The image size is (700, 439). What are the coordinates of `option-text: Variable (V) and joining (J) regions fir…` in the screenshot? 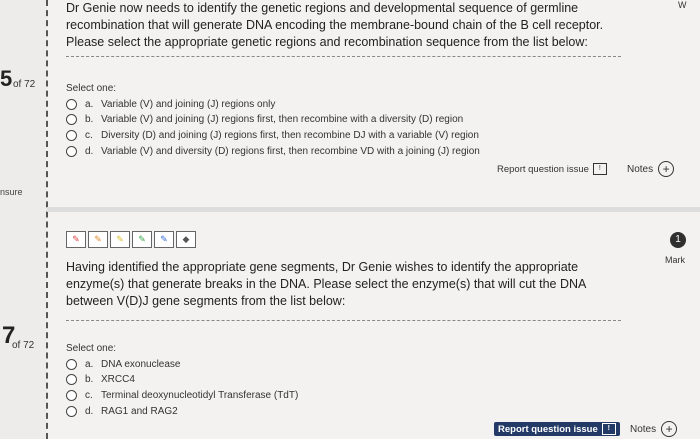 It's located at (282, 119).